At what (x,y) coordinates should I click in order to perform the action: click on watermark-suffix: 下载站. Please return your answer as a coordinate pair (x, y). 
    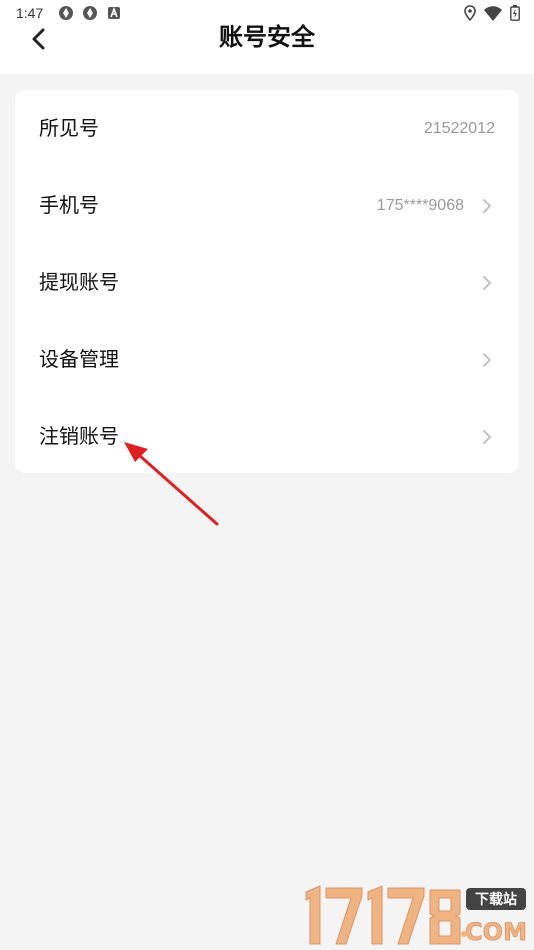
    Looking at the image, I should click on (496, 899).